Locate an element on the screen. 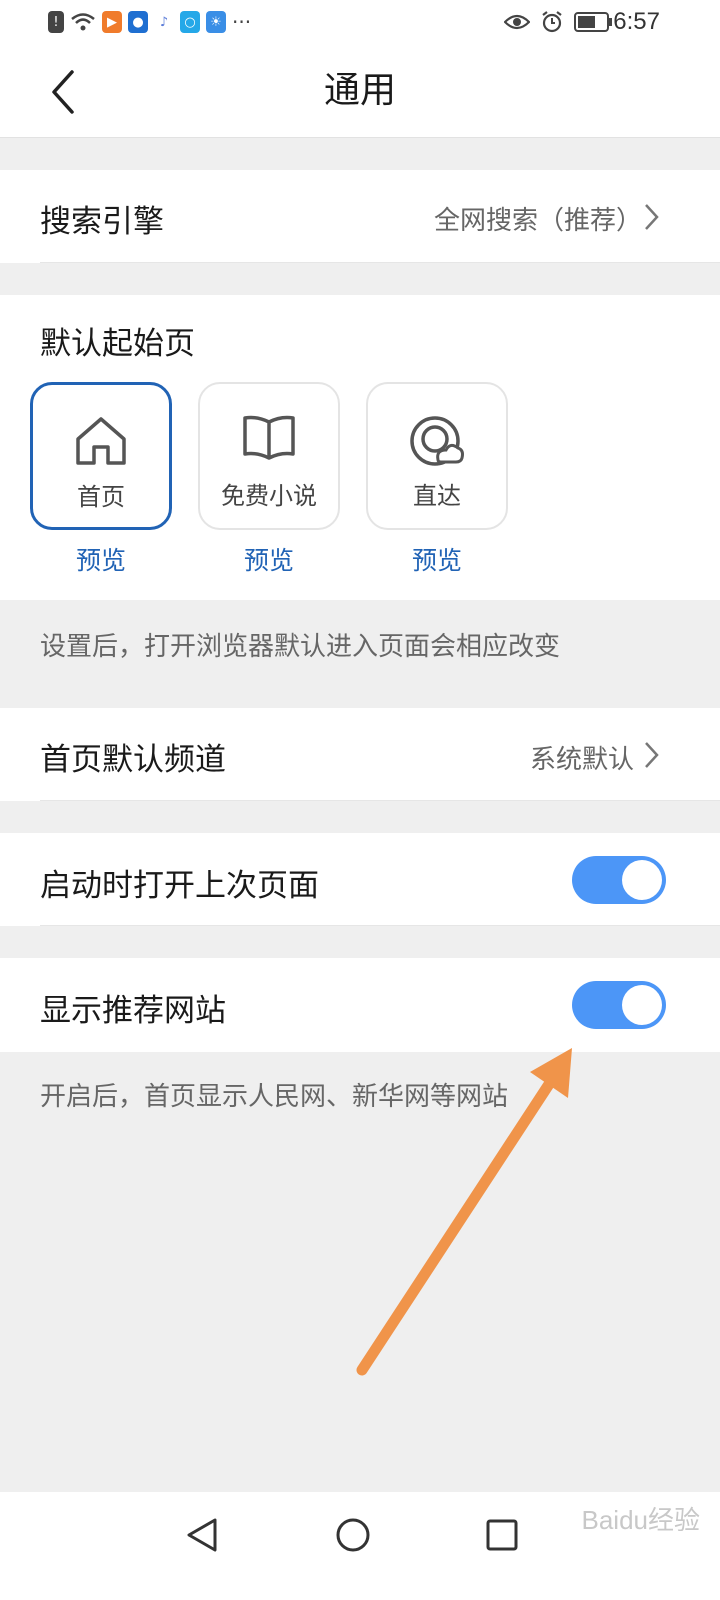 The width and height of the screenshot is (720, 1600). status-icons: ! ▶ ● ♪ ○ ☀ ··· is located at coordinates (149, 22).